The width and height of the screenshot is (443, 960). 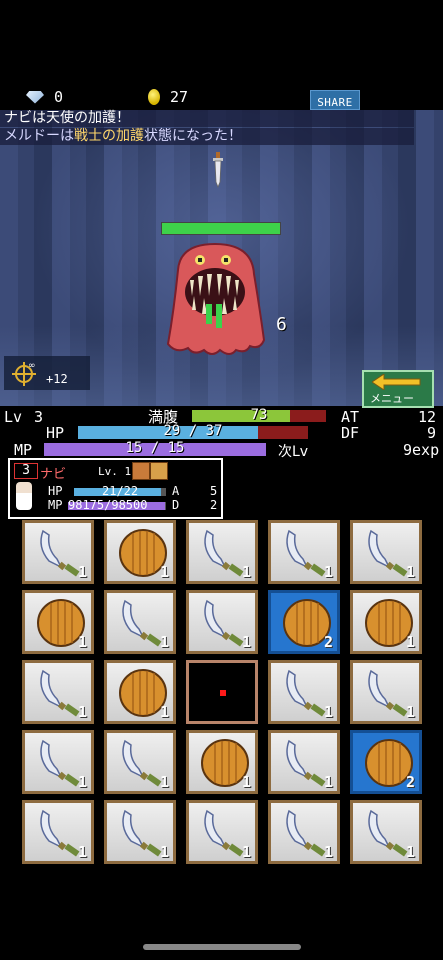 I want to click on enemy-hp-bar, so click(x=221, y=228).